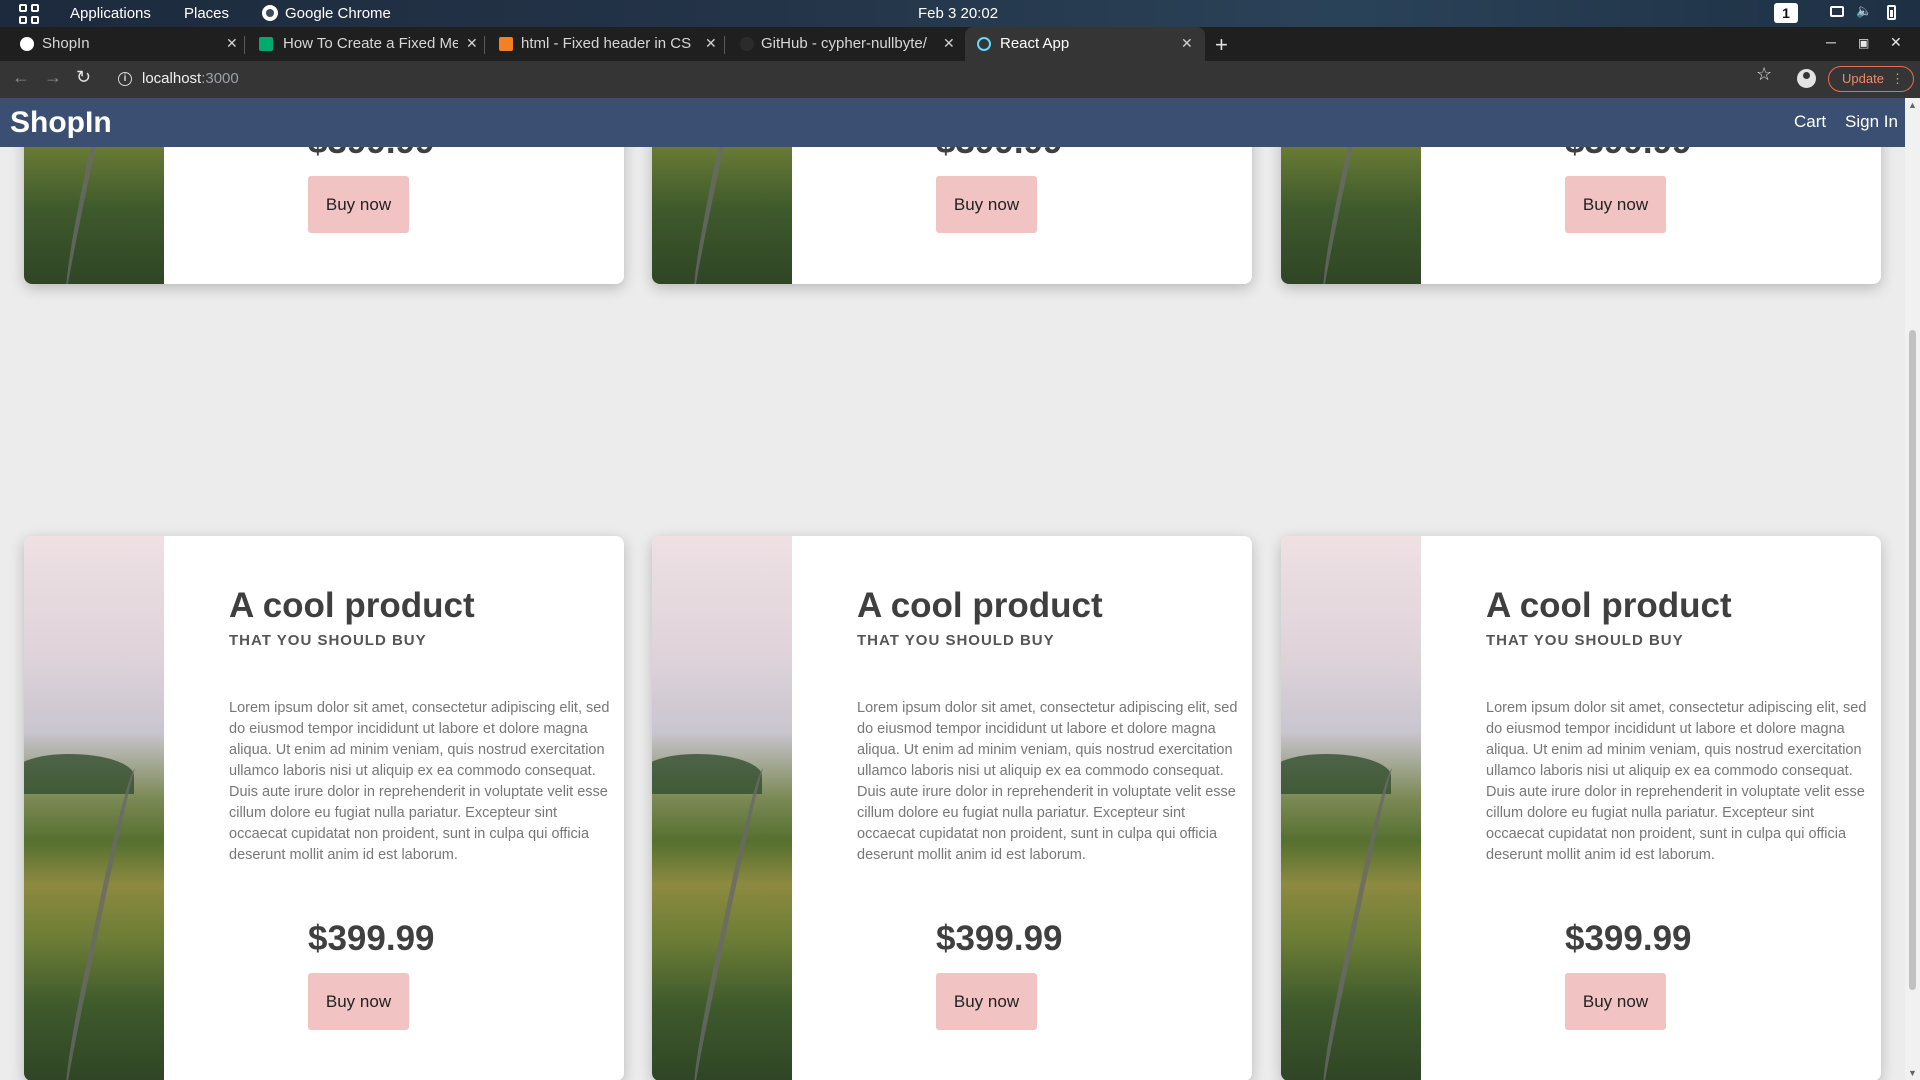 Image resolution: width=1920 pixels, height=1080 pixels. Describe the element at coordinates (945, 79) in the screenshot. I see `address-bar: i localhost:3000` at that location.